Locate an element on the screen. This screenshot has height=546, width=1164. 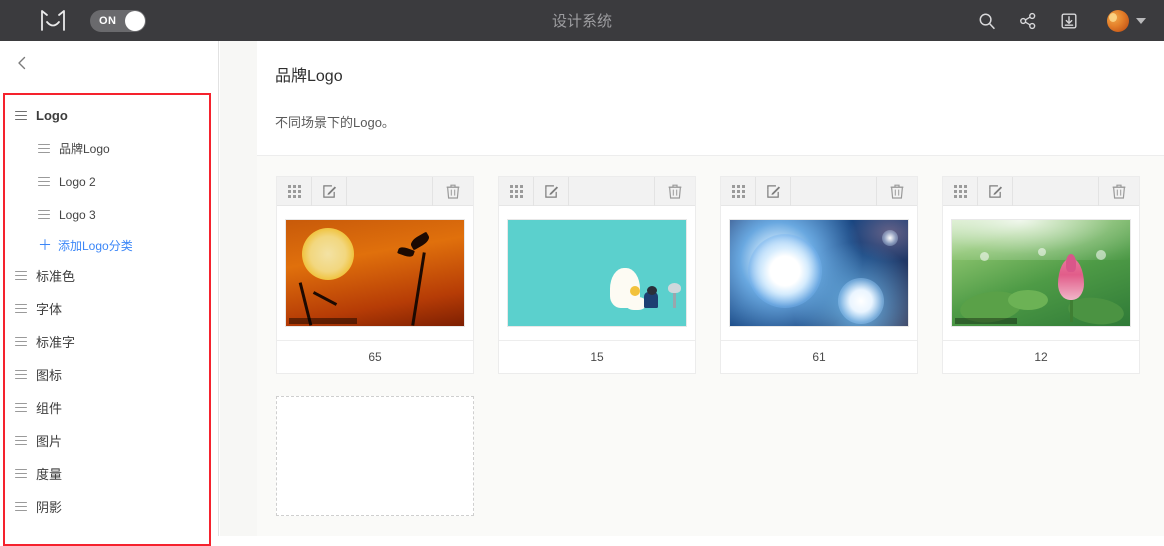
add-new-card-placeholder is located at coordinates (375, 456).